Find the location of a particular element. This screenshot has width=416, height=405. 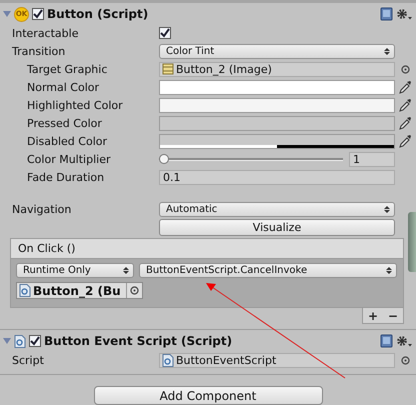

object-field: Button_2 (Image) is located at coordinates (277, 69).